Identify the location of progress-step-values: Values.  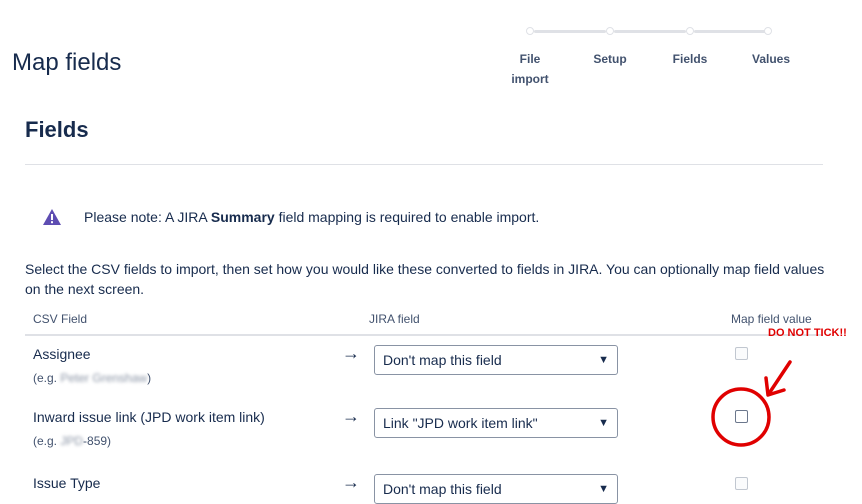
(771, 59).